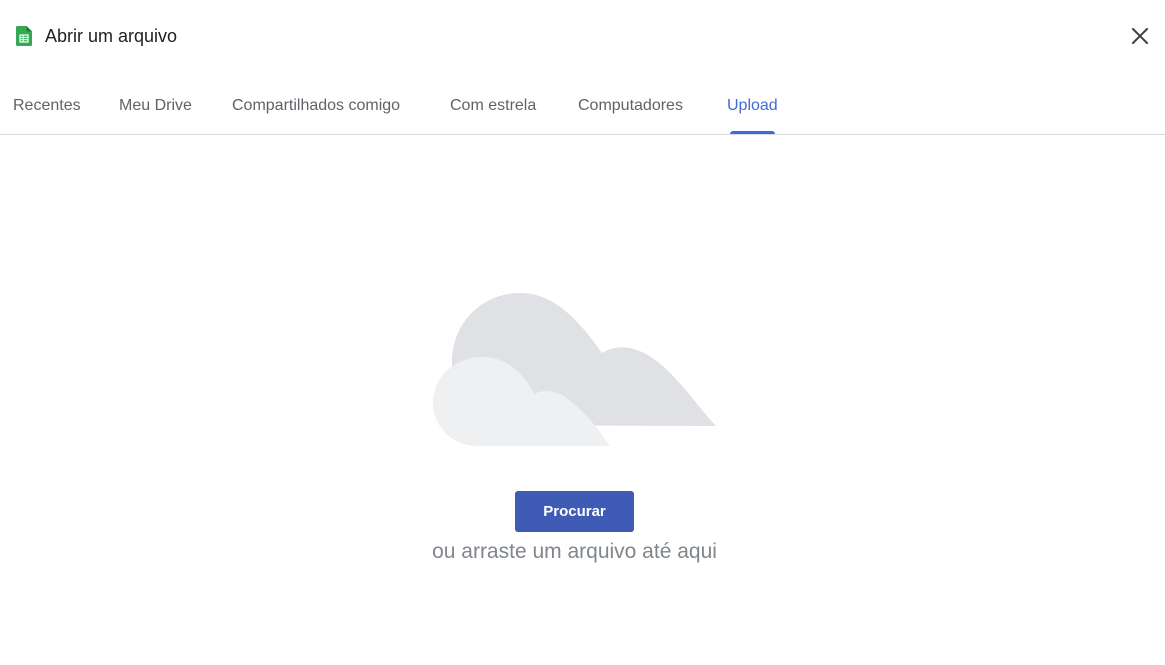 The width and height of the screenshot is (1165, 665). What do you see at coordinates (582, 36) in the screenshot?
I see `dialog-header: Abrir um arquivo` at bounding box center [582, 36].